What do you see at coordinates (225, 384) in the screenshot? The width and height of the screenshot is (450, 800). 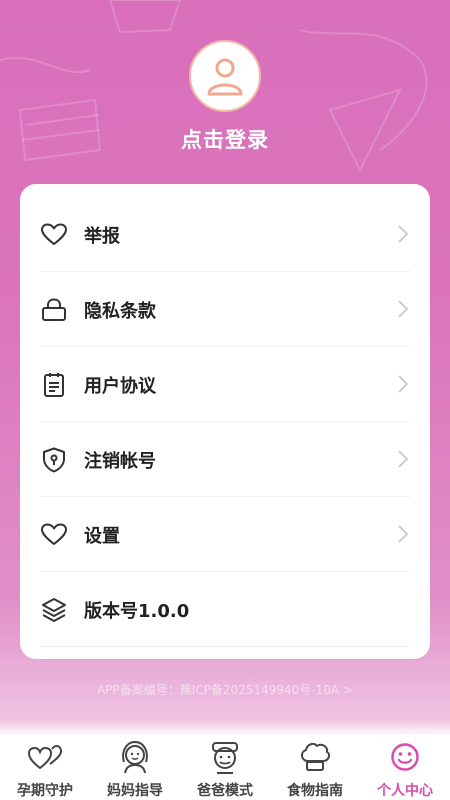 I see `menu-item-user-agreement: 用户协议` at bounding box center [225, 384].